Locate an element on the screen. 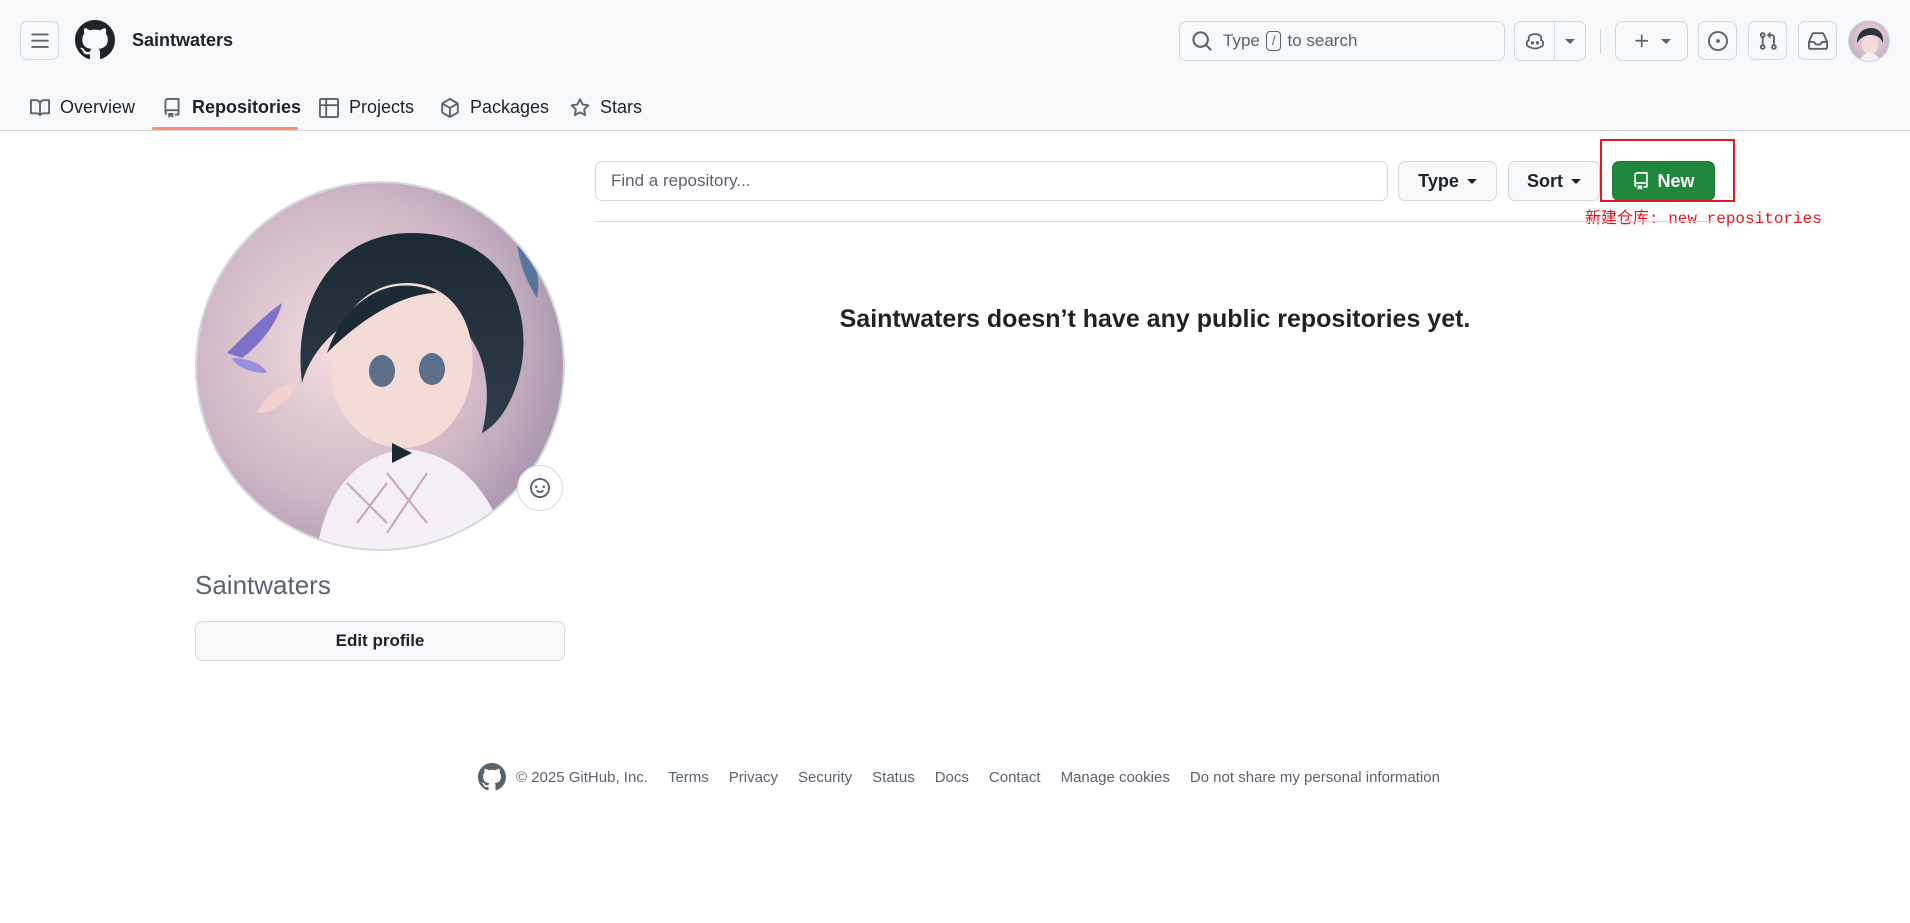 The height and width of the screenshot is (923, 1910). search-icon is located at coordinates (1202, 41).